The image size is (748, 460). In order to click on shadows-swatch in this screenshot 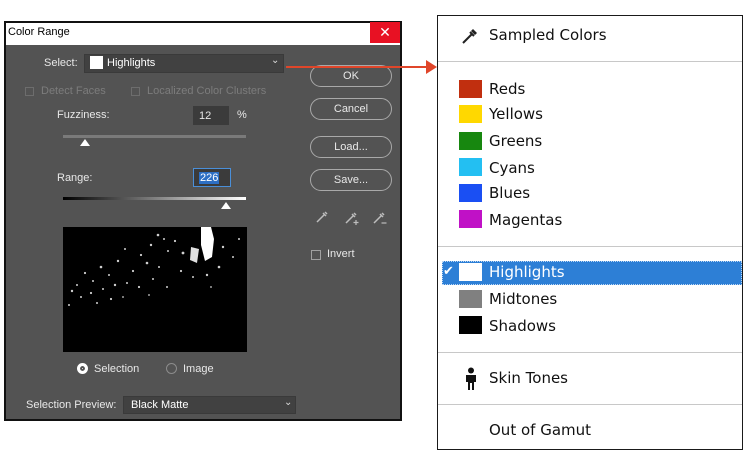, I will do `click(470, 325)`.